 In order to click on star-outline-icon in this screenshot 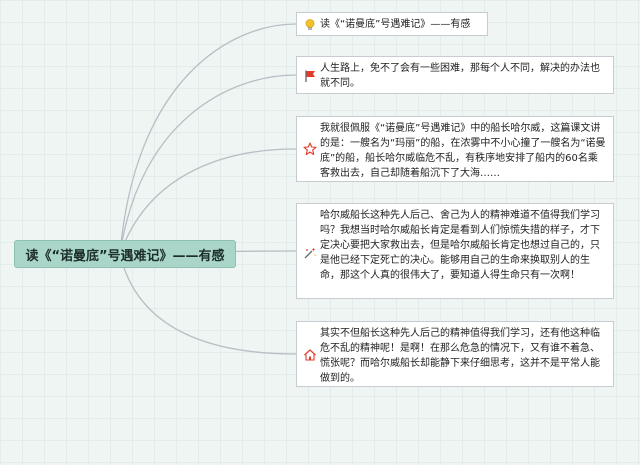, I will do `click(310, 149)`.